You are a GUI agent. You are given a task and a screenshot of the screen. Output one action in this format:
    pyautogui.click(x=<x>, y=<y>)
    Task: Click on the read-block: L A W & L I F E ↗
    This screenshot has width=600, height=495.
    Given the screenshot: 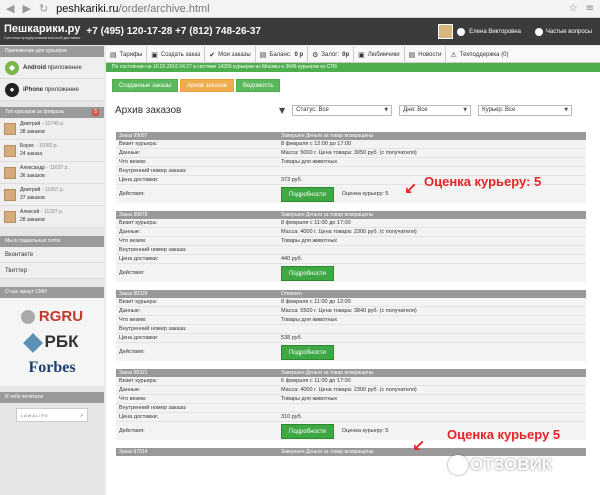 What is the action you would take?
    pyautogui.click(x=52, y=415)
    